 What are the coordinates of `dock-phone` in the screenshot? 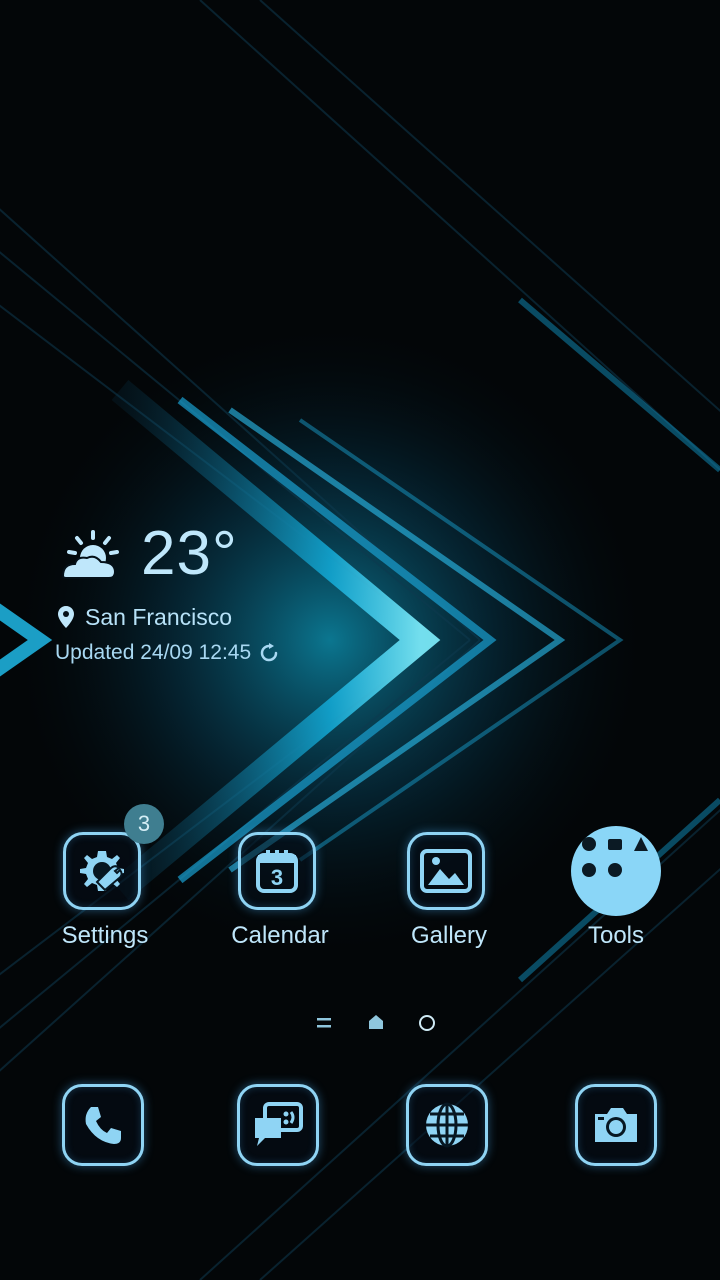 It's located at (103, 1125).